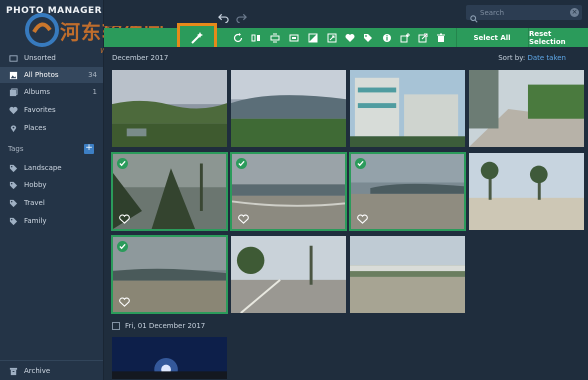 Image resolution: width=588 pixels, height=380 pixels. Describe the element at coordinates (35, 221) in the screenshot. I see `sidebar-item-label: Family` at that location.